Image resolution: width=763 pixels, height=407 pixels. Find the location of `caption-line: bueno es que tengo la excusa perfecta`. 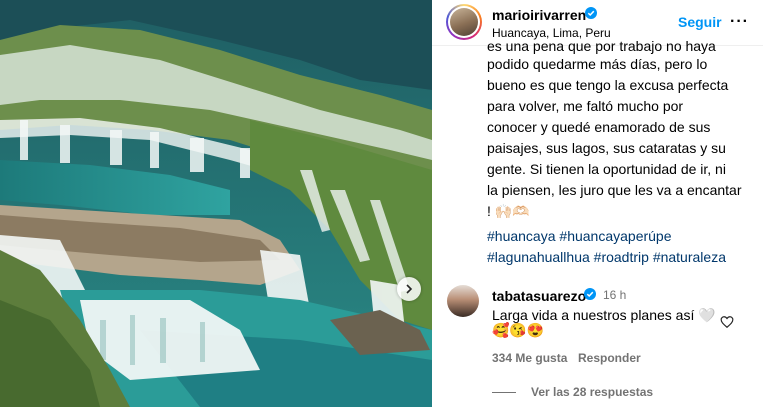

caption-line: bueno es que tengo la excusa perfecta is located at coordinates (608, 85).